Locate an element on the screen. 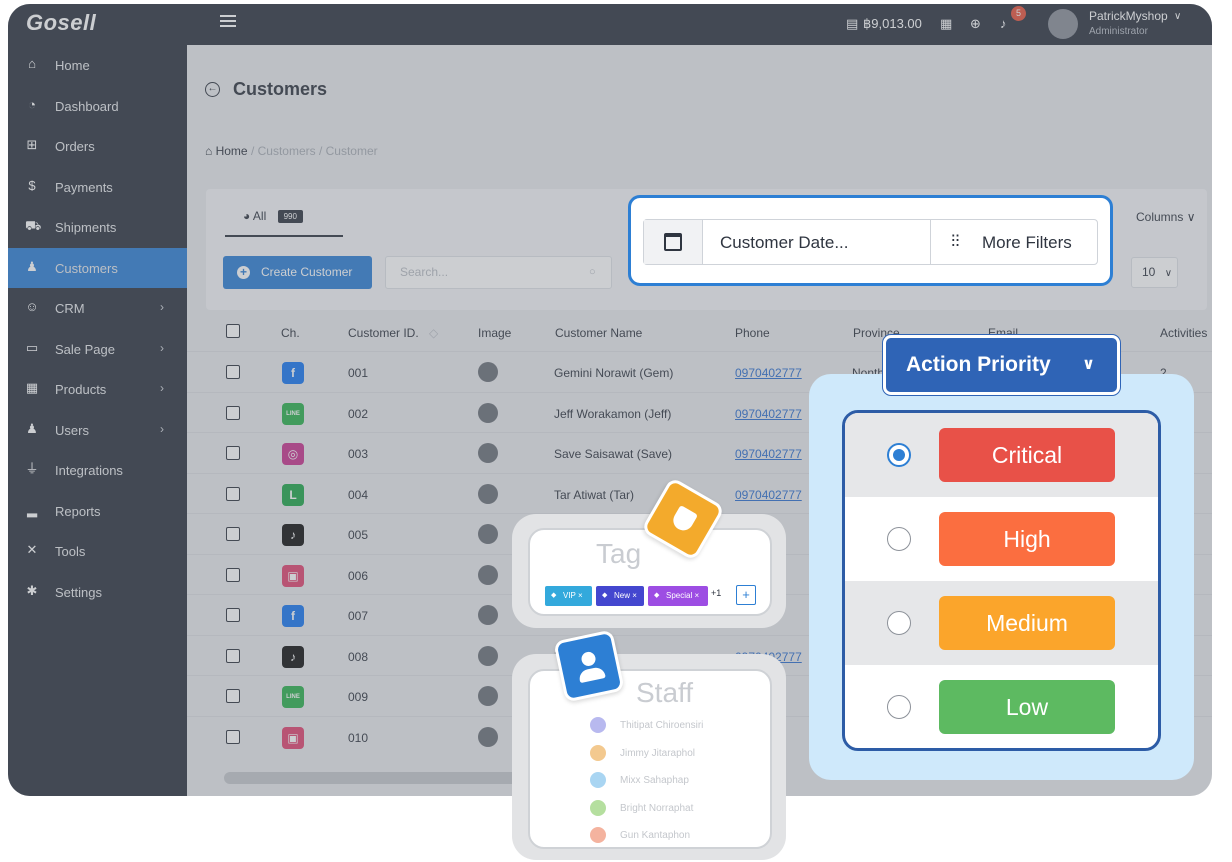 The height and width of the screenshot is (862, 1232). priority-pill: Low is located at coordinates (1027, 707).